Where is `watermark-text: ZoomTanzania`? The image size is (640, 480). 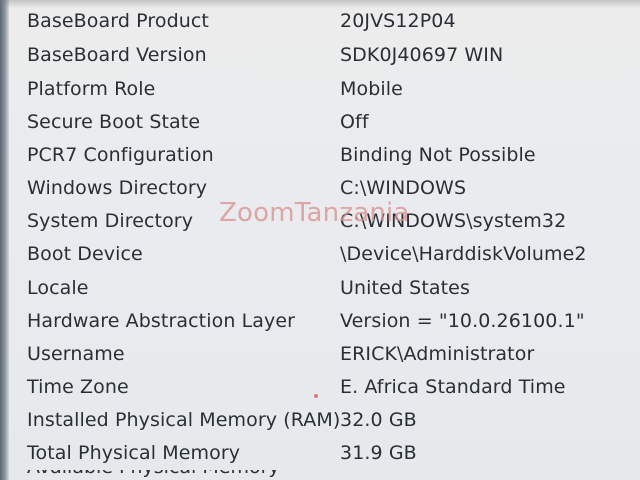 watermark-text: ZoomTanzania is located at coordinates (314, 213).